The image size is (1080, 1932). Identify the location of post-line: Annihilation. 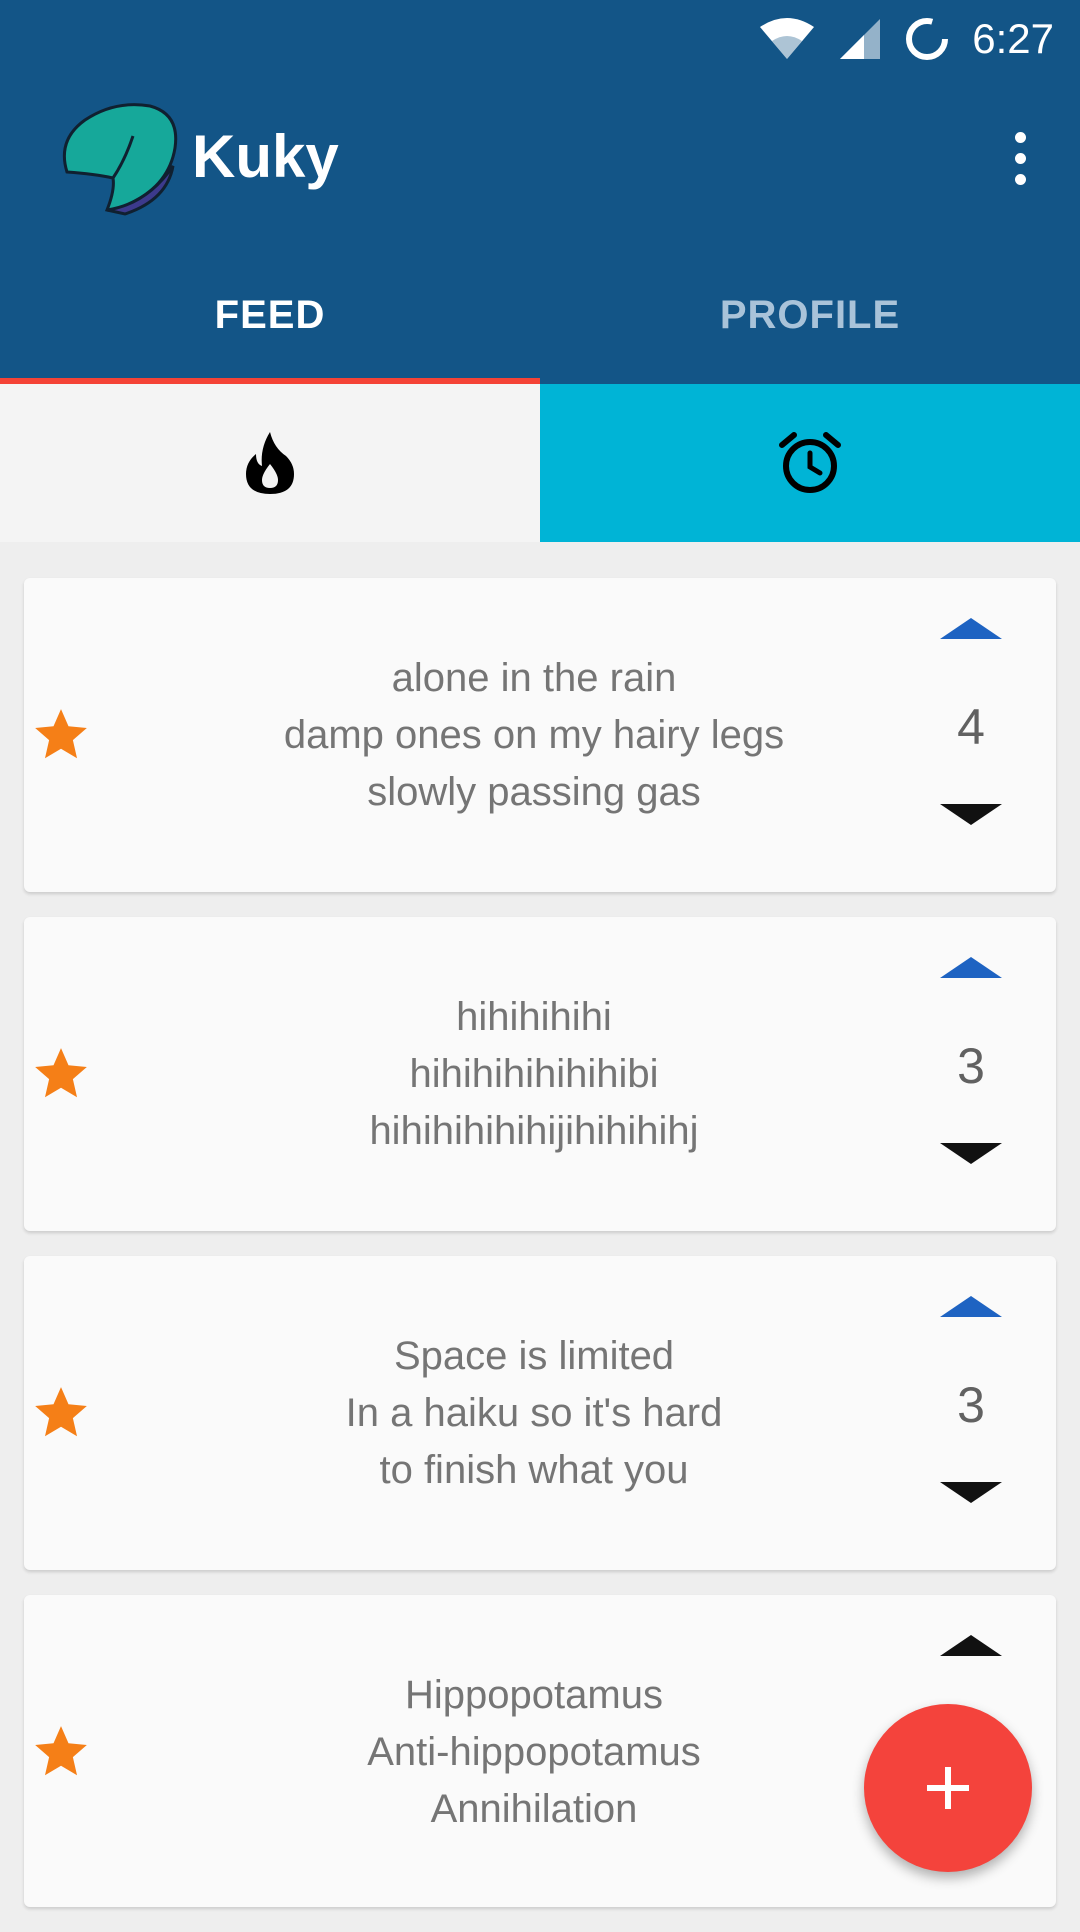
(534, 1808).